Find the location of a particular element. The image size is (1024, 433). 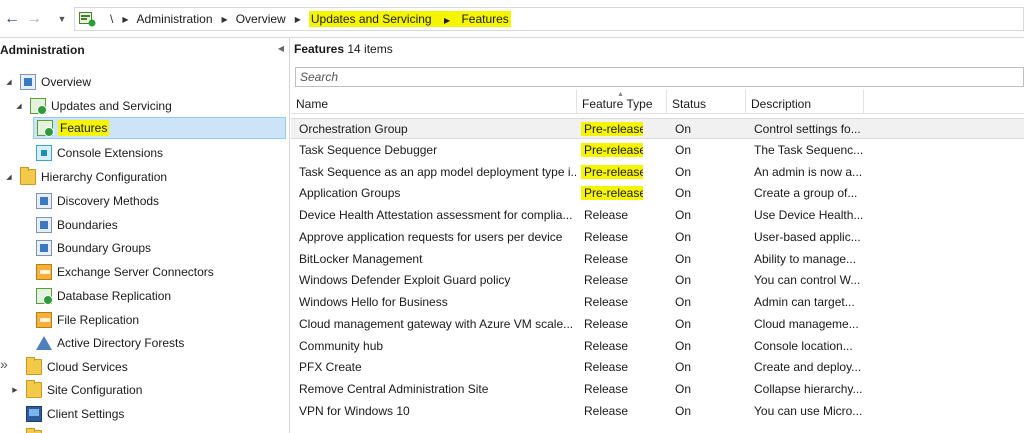

client-settings-icon is located at coordinates (34, 414).